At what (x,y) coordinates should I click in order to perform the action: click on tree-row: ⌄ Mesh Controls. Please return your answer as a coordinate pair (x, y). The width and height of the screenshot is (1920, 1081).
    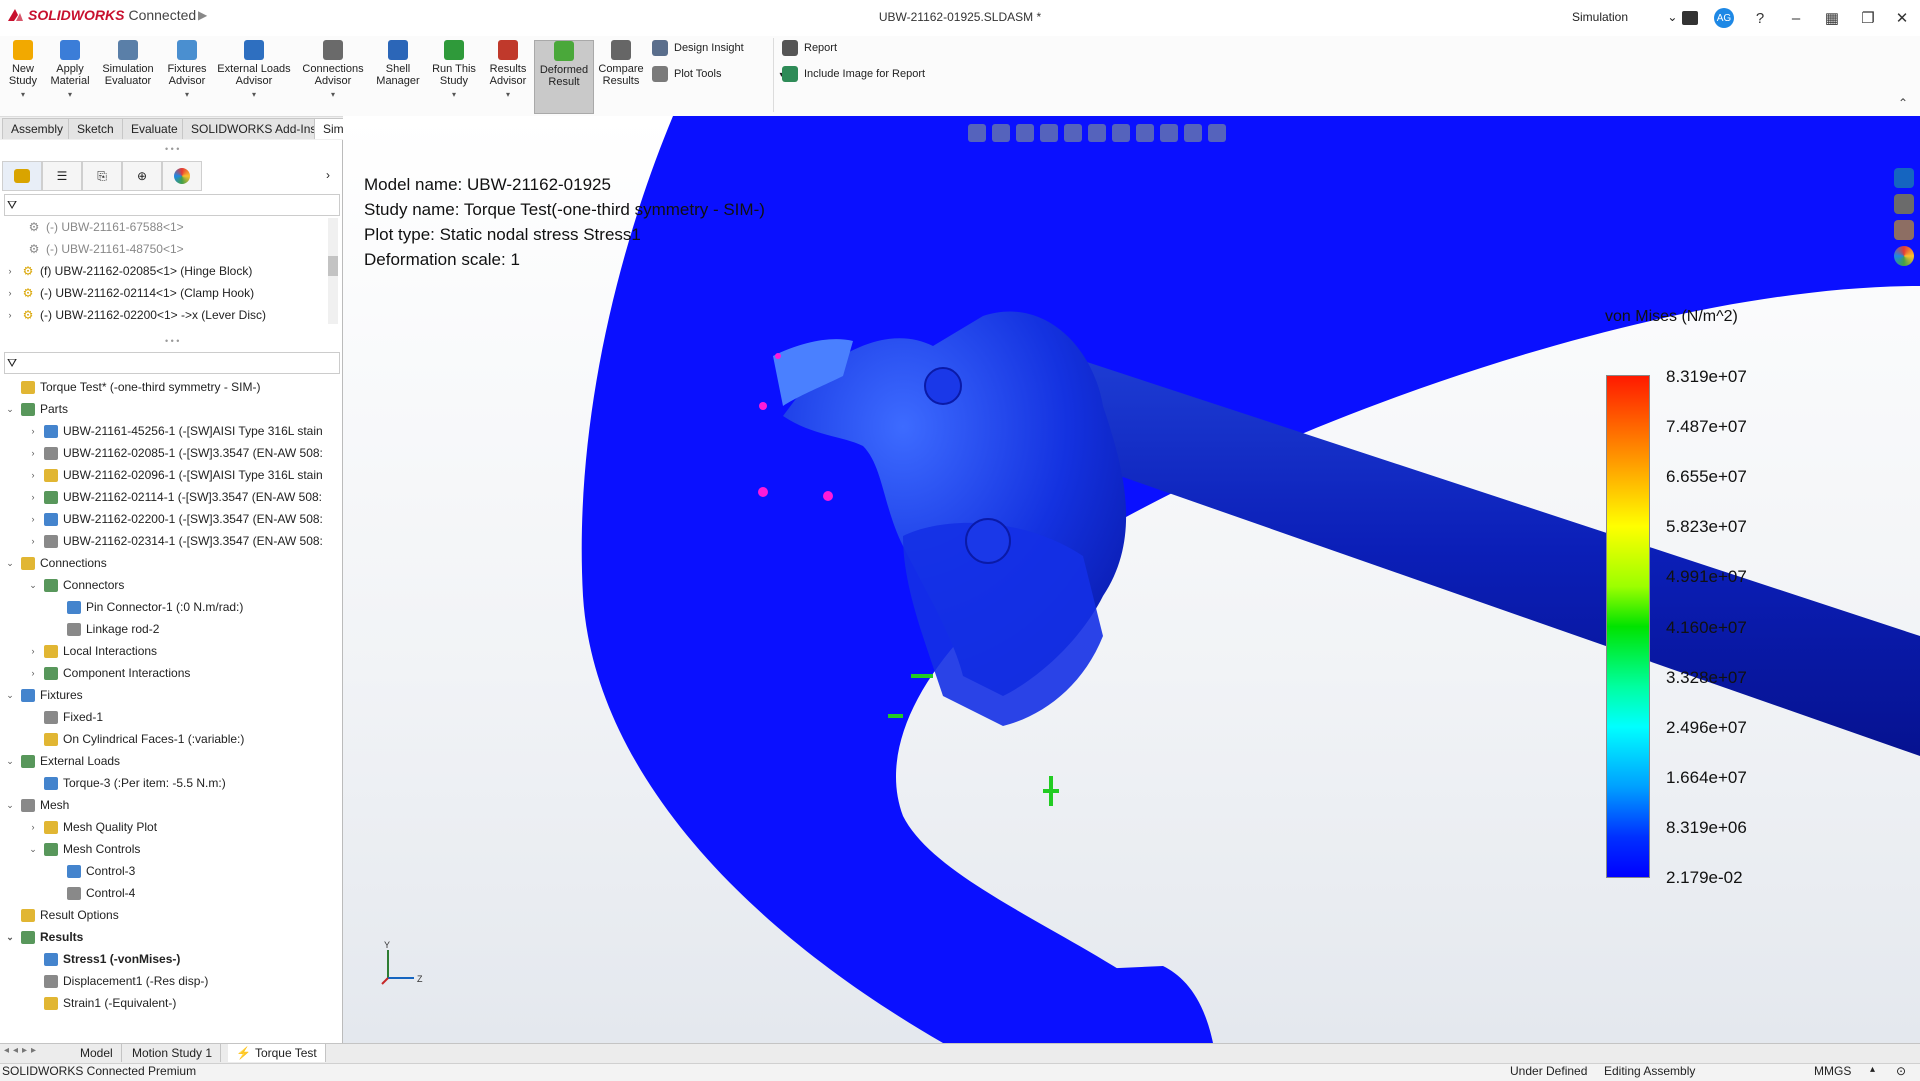
    Looking at the image, I should click on (83, 849).